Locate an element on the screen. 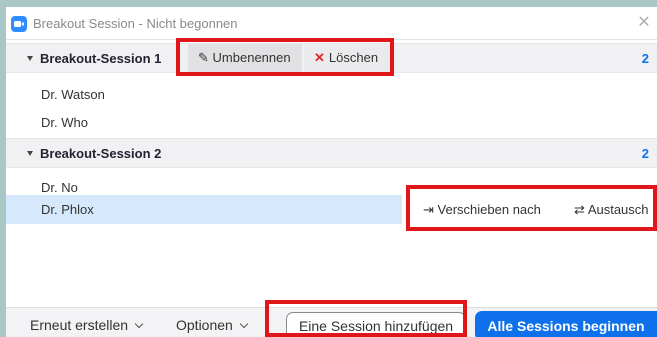  recreate-dropdown: Erneut erstellen is located at coordinates (87, 325).